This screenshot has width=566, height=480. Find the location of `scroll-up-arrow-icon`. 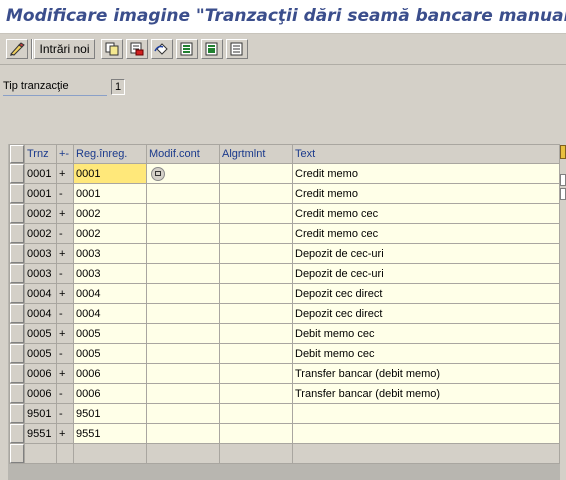

scroll-up-arrow-icon is located at coordinates (563, 180).